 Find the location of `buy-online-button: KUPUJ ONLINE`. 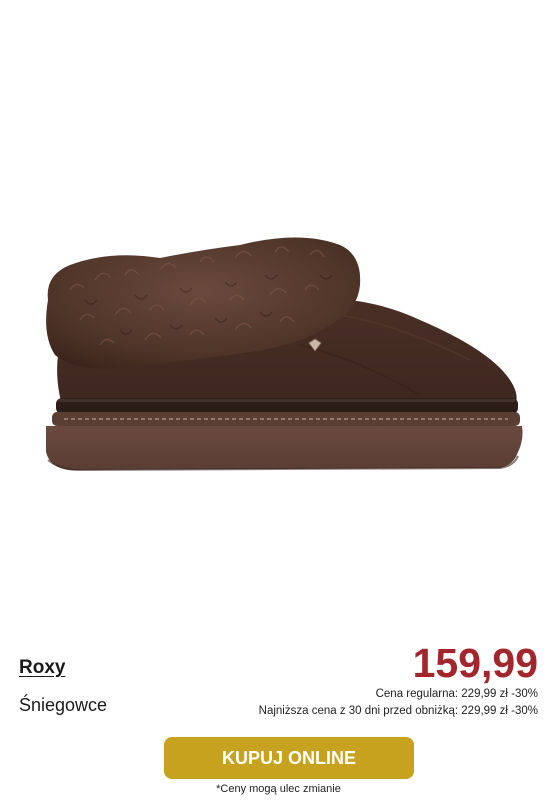

buy-online-button: KUPUJ ONLINE is located at coordinates (289, 758).